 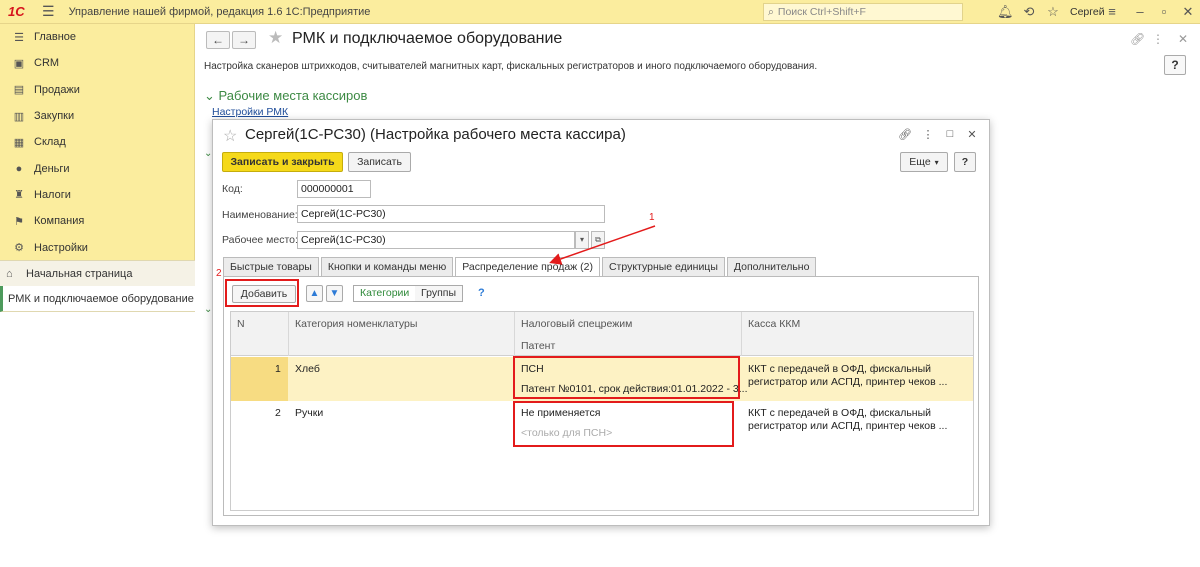 What do you see at coordinates (1087, 12) in the screenshot?
I see `user-name: Сергей` at bounding box center [1087, 12].